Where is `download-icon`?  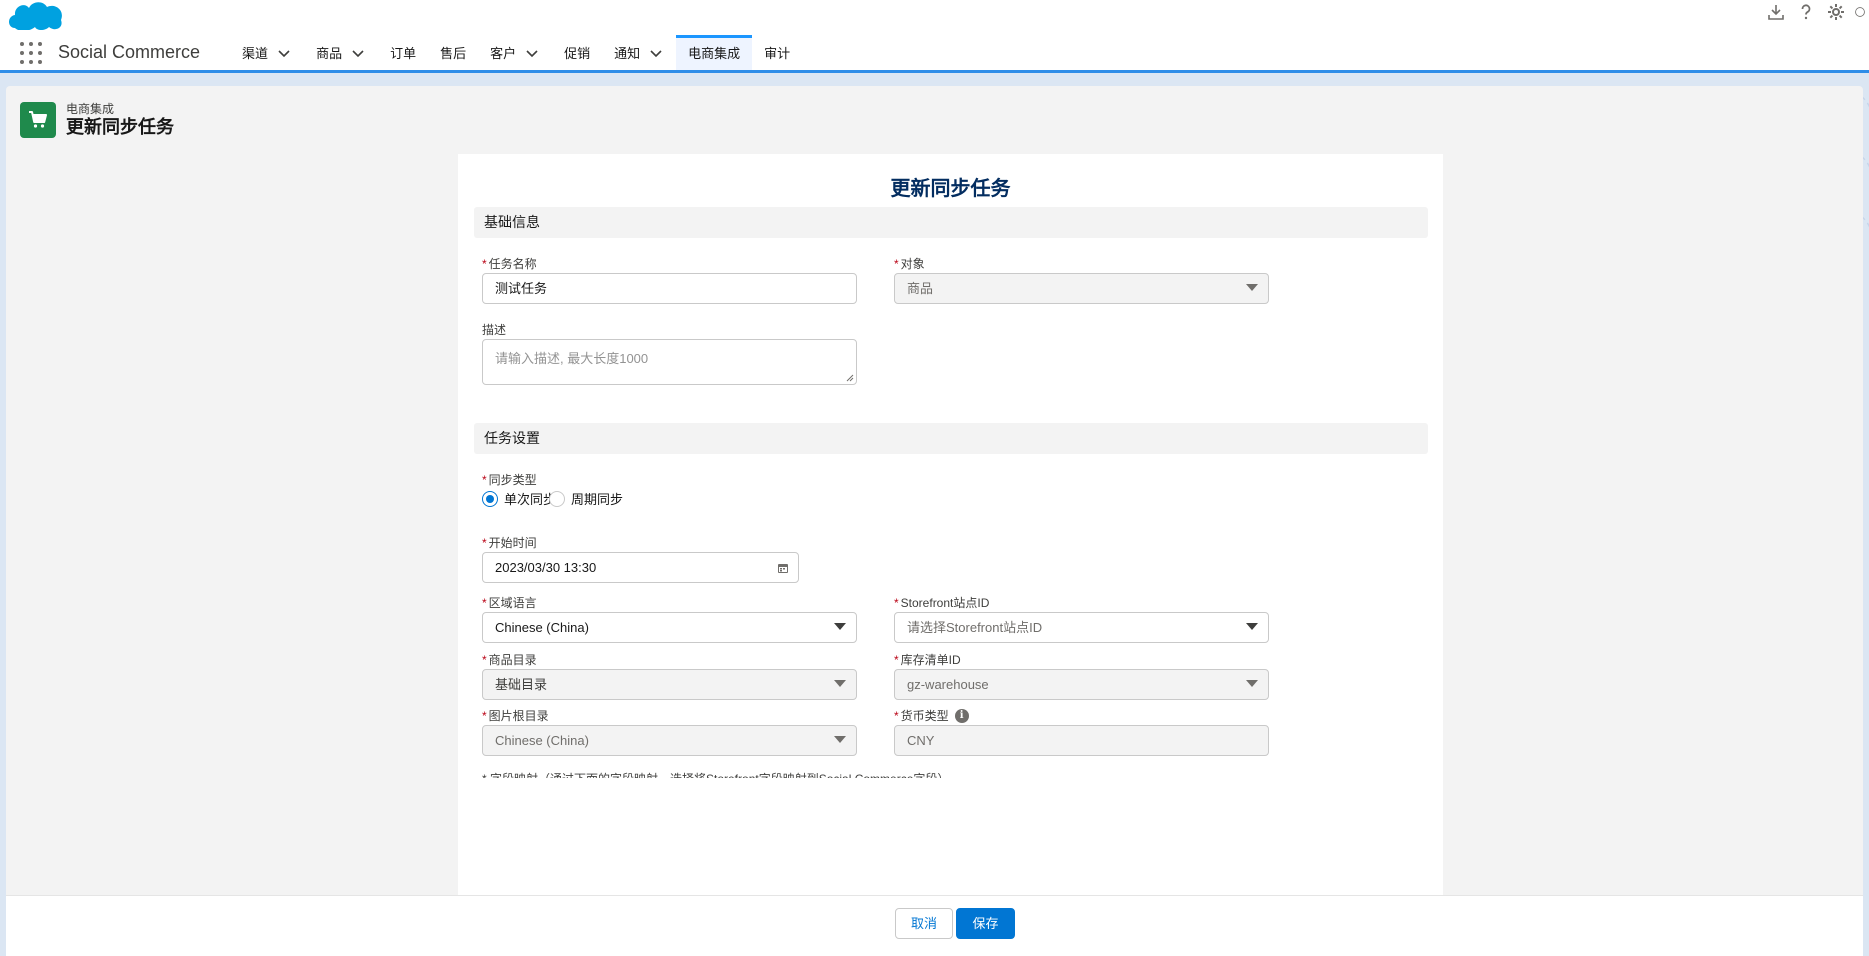 download-icon is located at coordinates (1776, 12).